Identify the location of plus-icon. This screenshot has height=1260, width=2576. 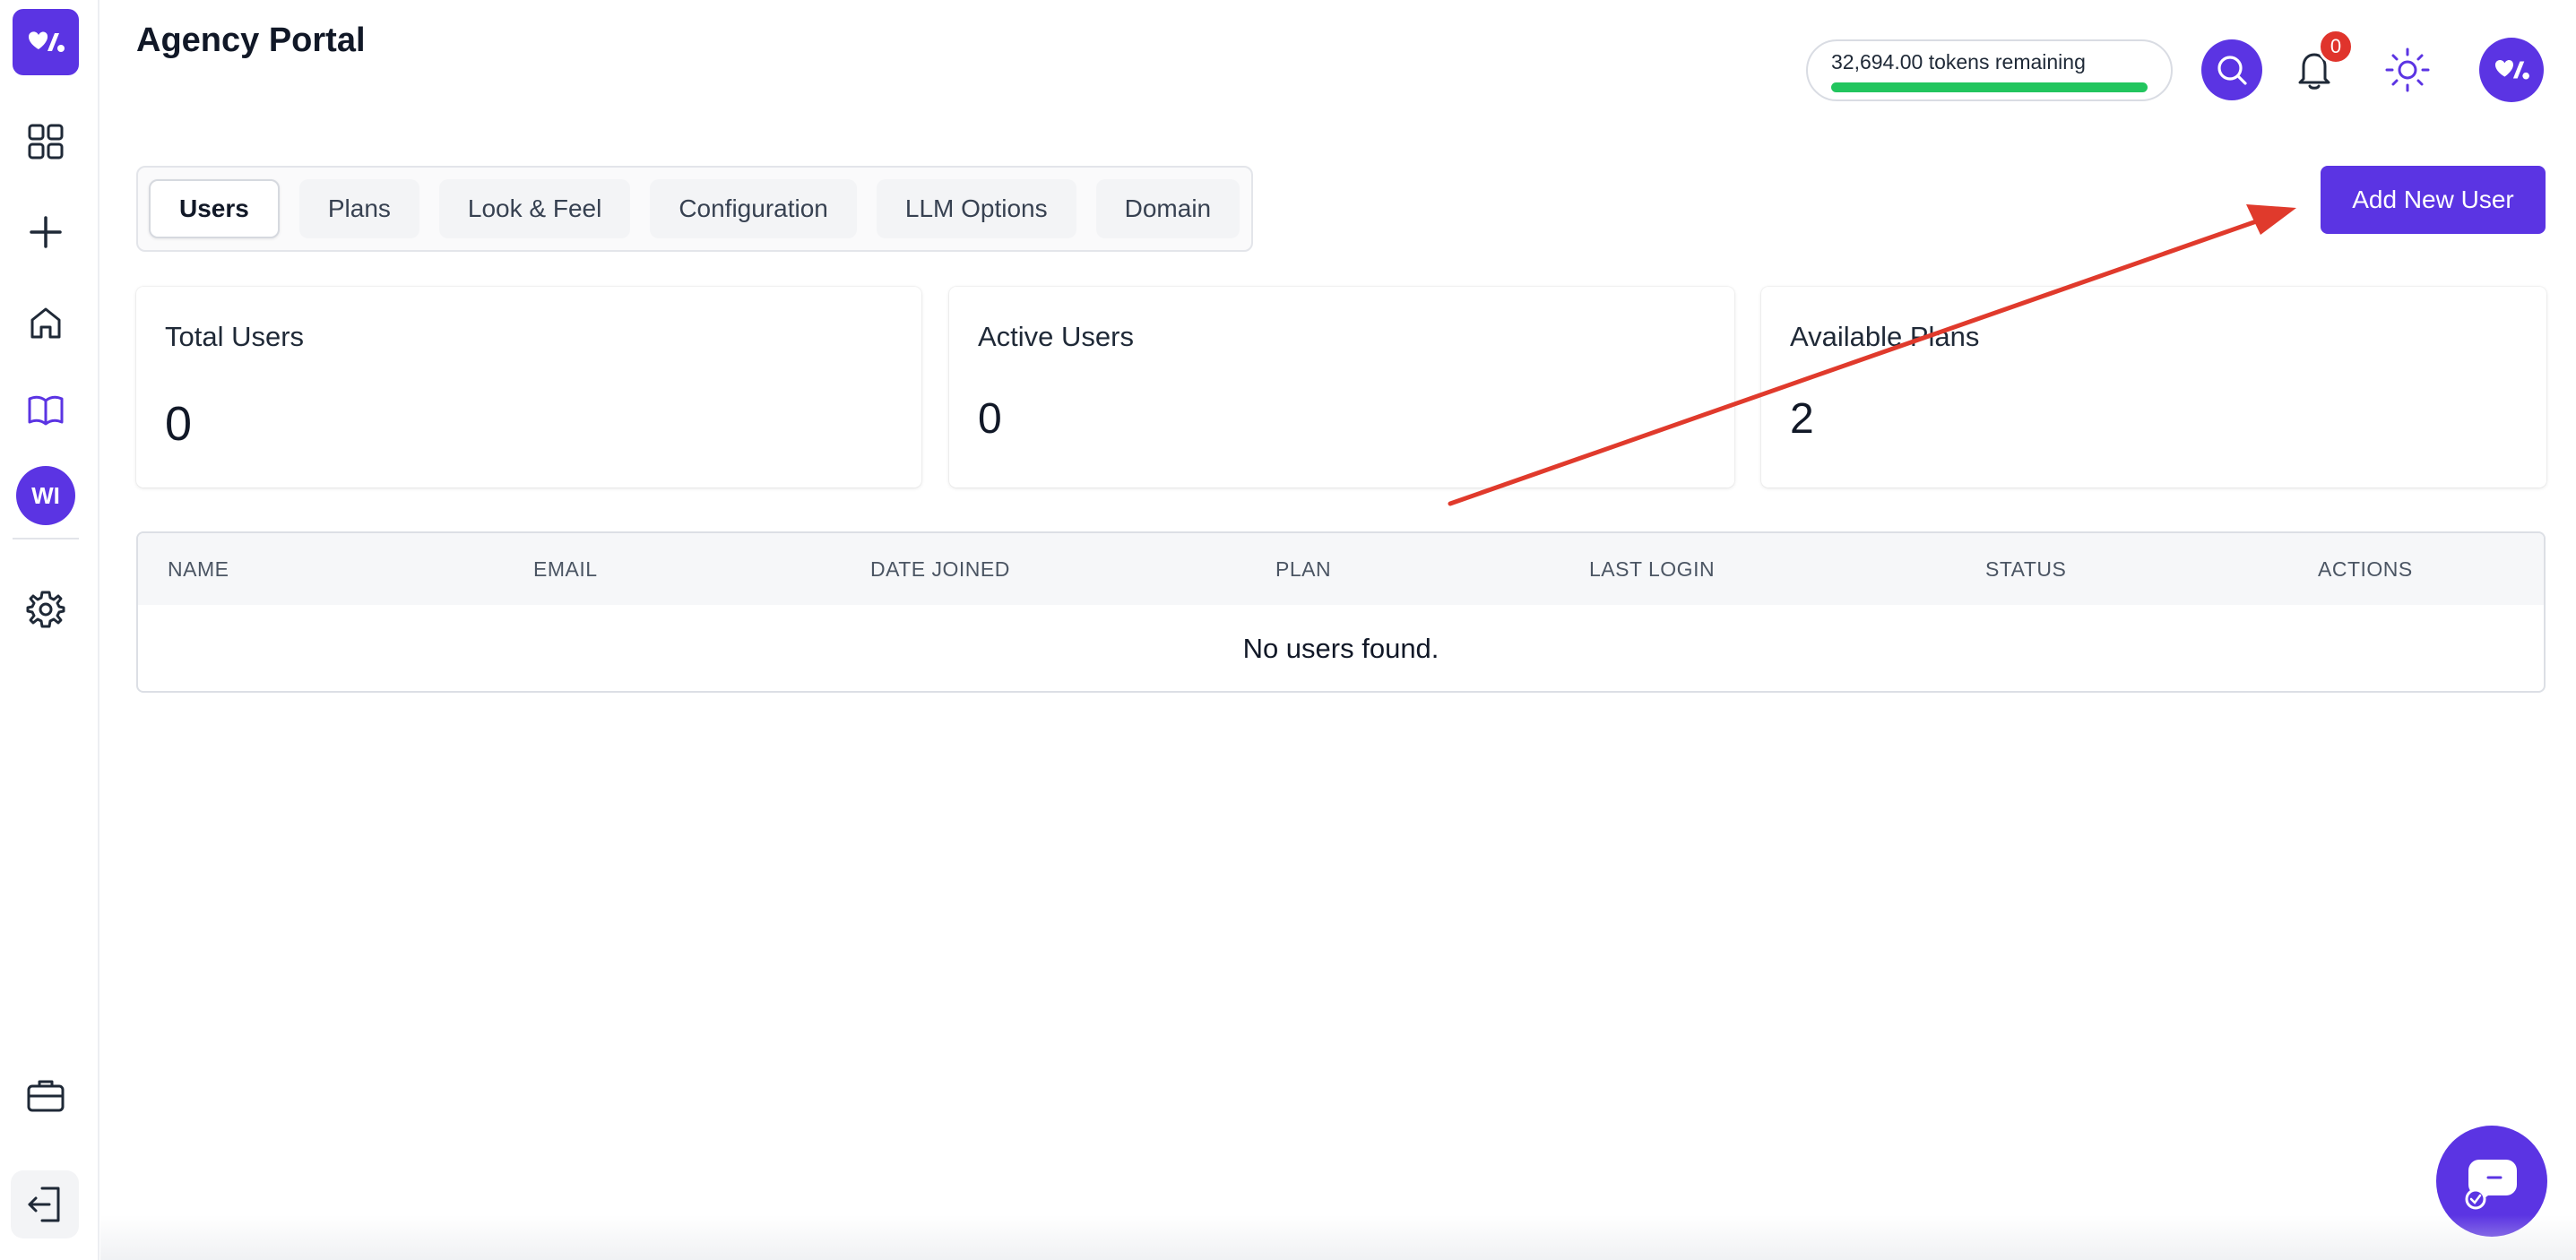
(46, 232).